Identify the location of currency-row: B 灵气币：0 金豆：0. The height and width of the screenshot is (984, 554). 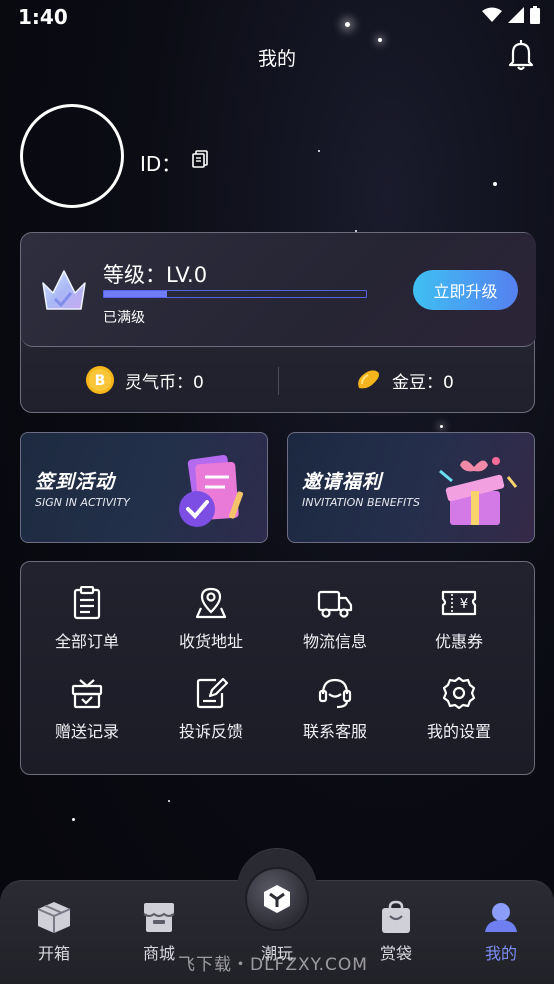
(278, 380).